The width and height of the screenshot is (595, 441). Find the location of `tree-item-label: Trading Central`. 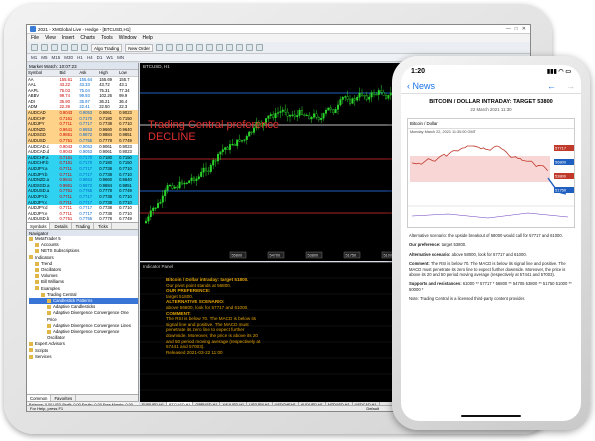

tree-item-label: Trading Central is located at coordinates (62, 294).